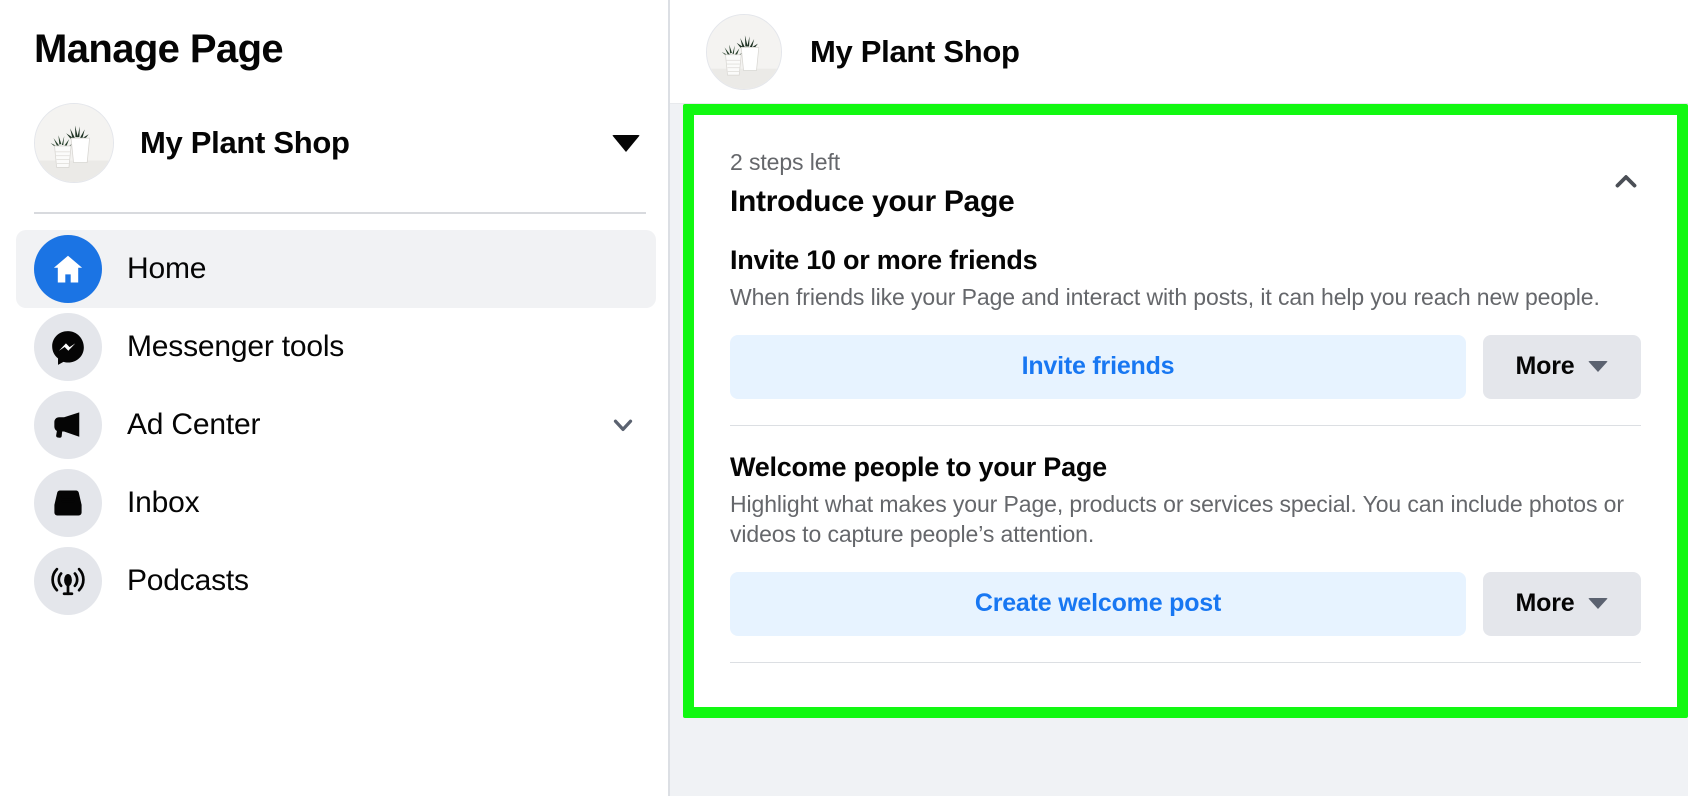  Describe the element at coordinates (336, 269) in the screenshot. I see `sidebar-item-home: Home` at that location.